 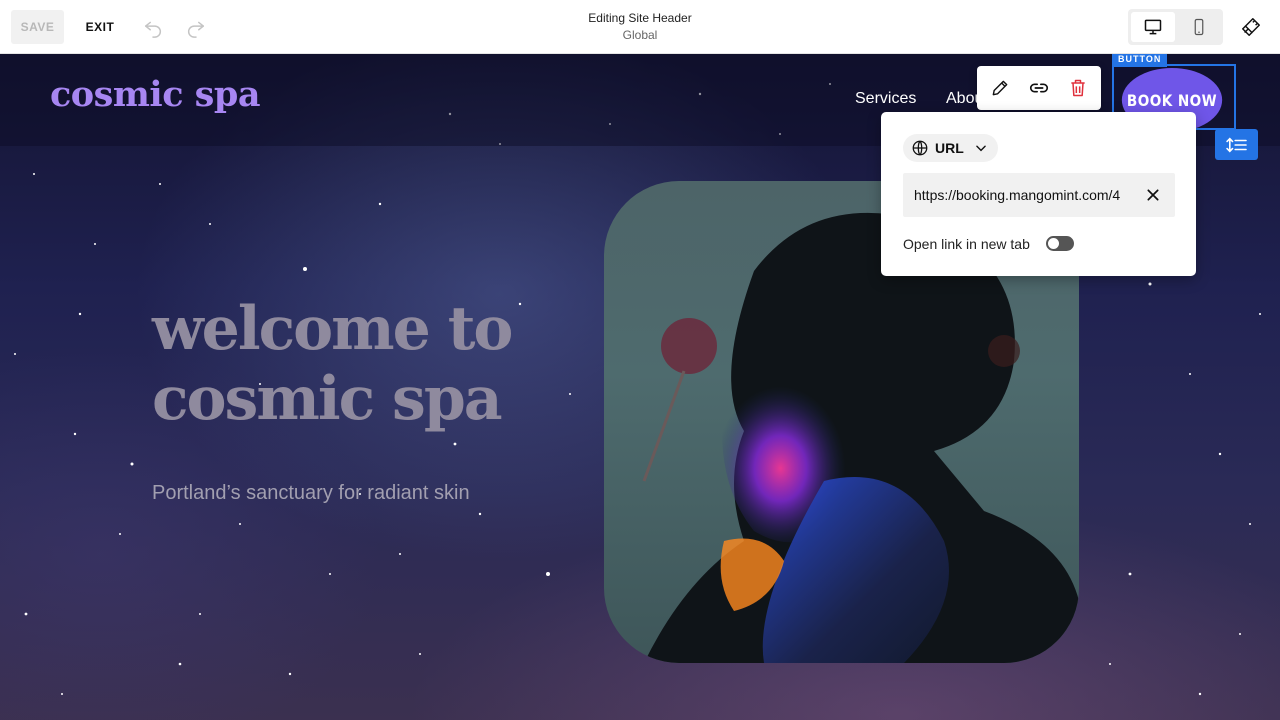 I want to click on selection-type-tag: BUTTON, so click(x=1140, y=60).